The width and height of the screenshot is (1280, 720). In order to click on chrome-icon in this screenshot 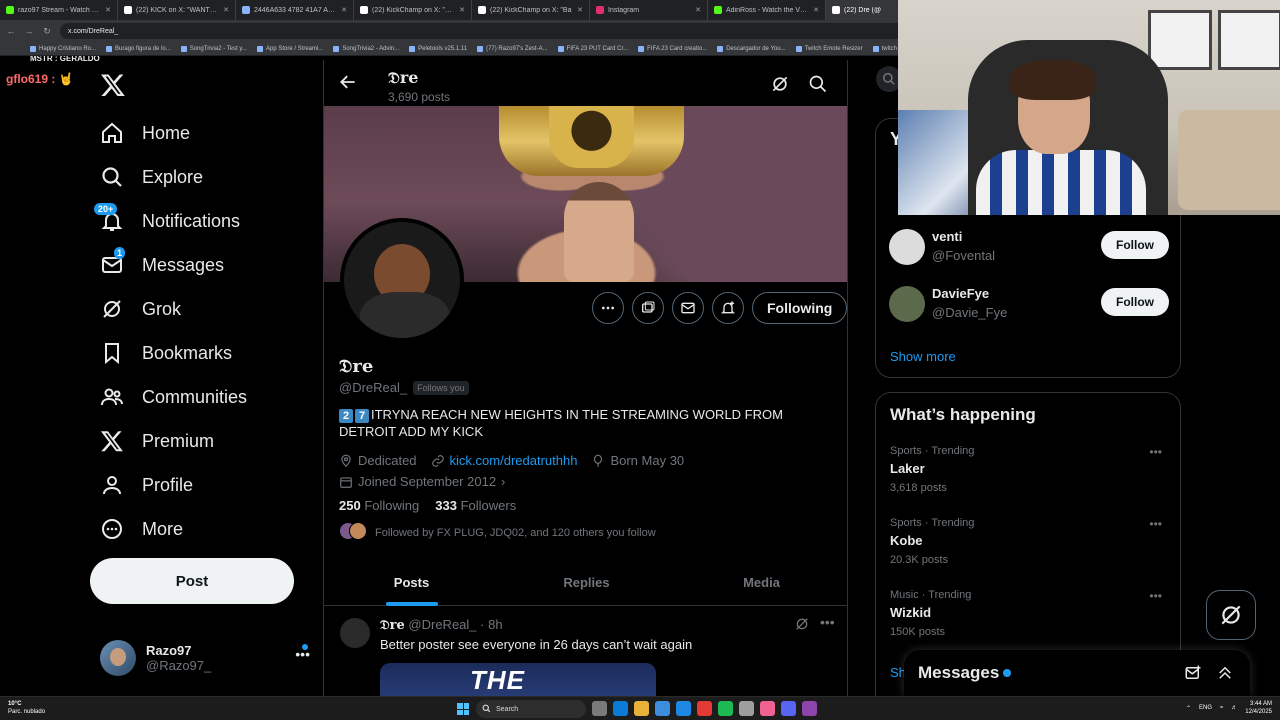, I will do `click(704, 708)`.